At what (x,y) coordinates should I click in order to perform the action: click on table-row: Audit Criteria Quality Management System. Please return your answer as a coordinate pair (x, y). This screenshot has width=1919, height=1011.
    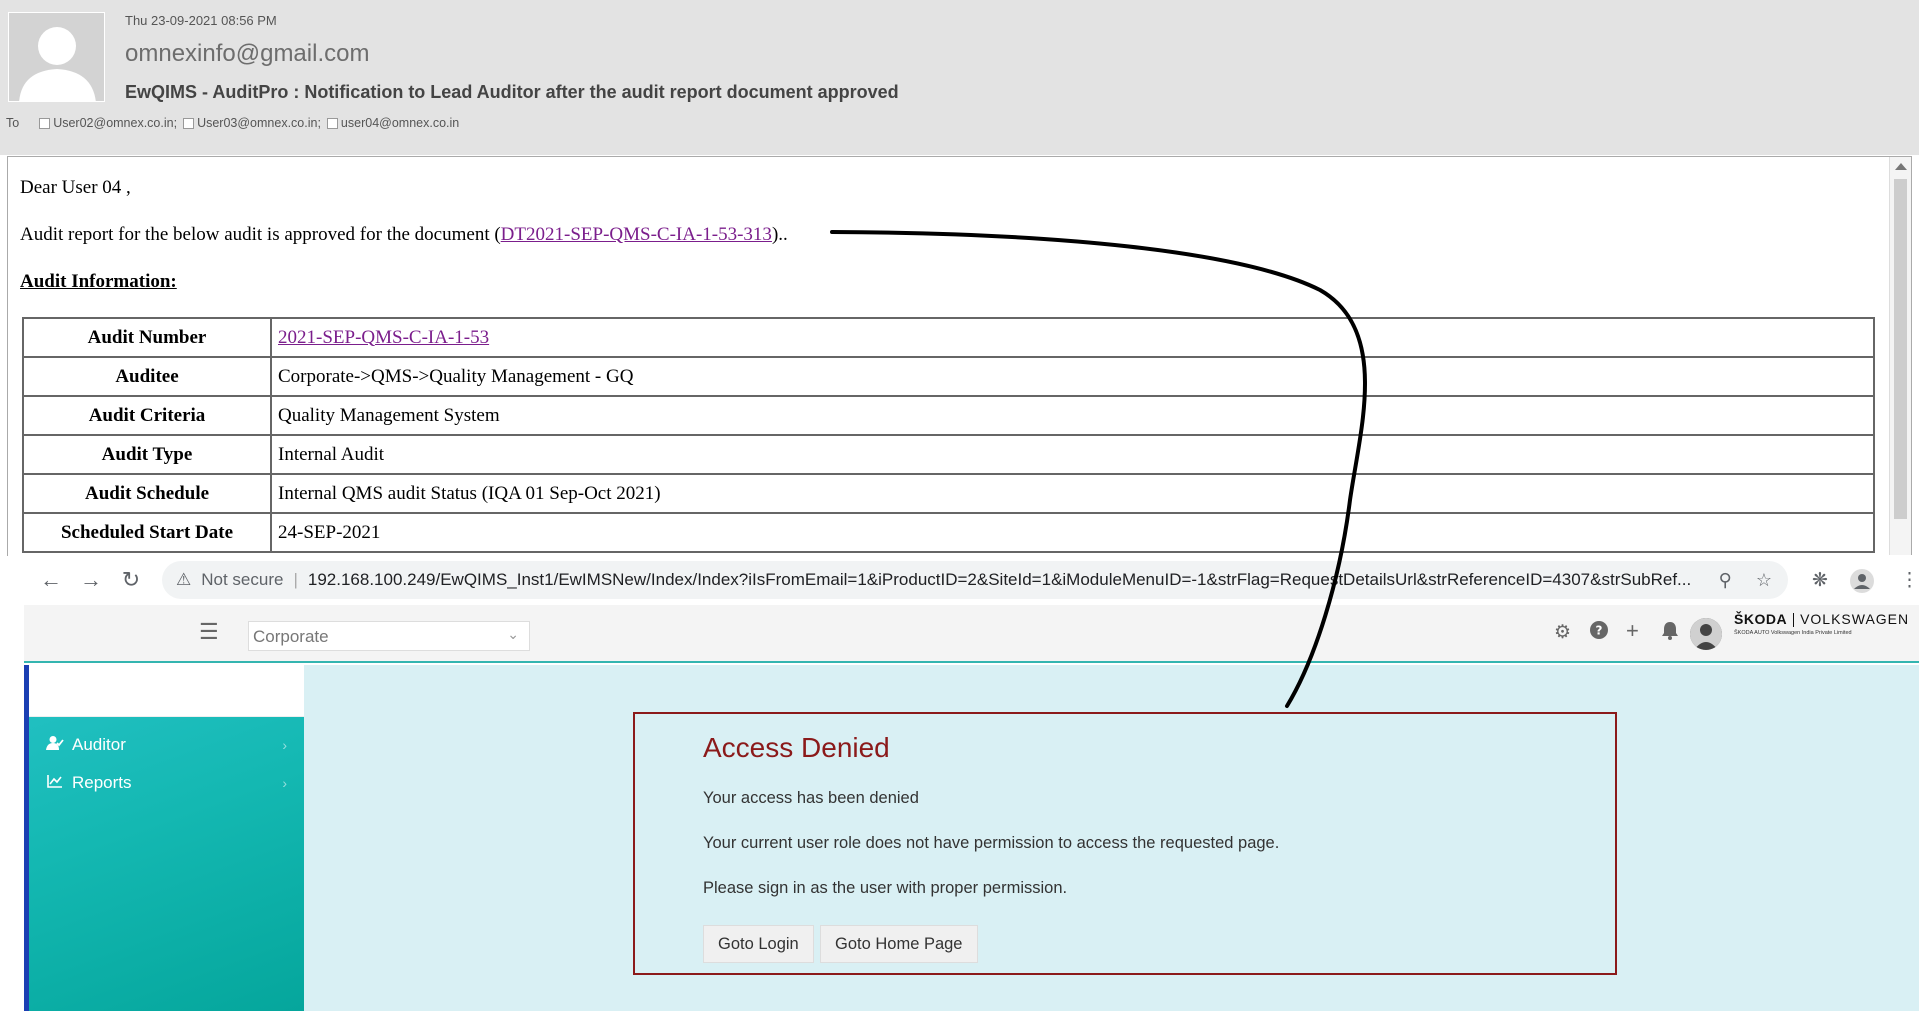
    Looking at the image, I should click on (948, 415).